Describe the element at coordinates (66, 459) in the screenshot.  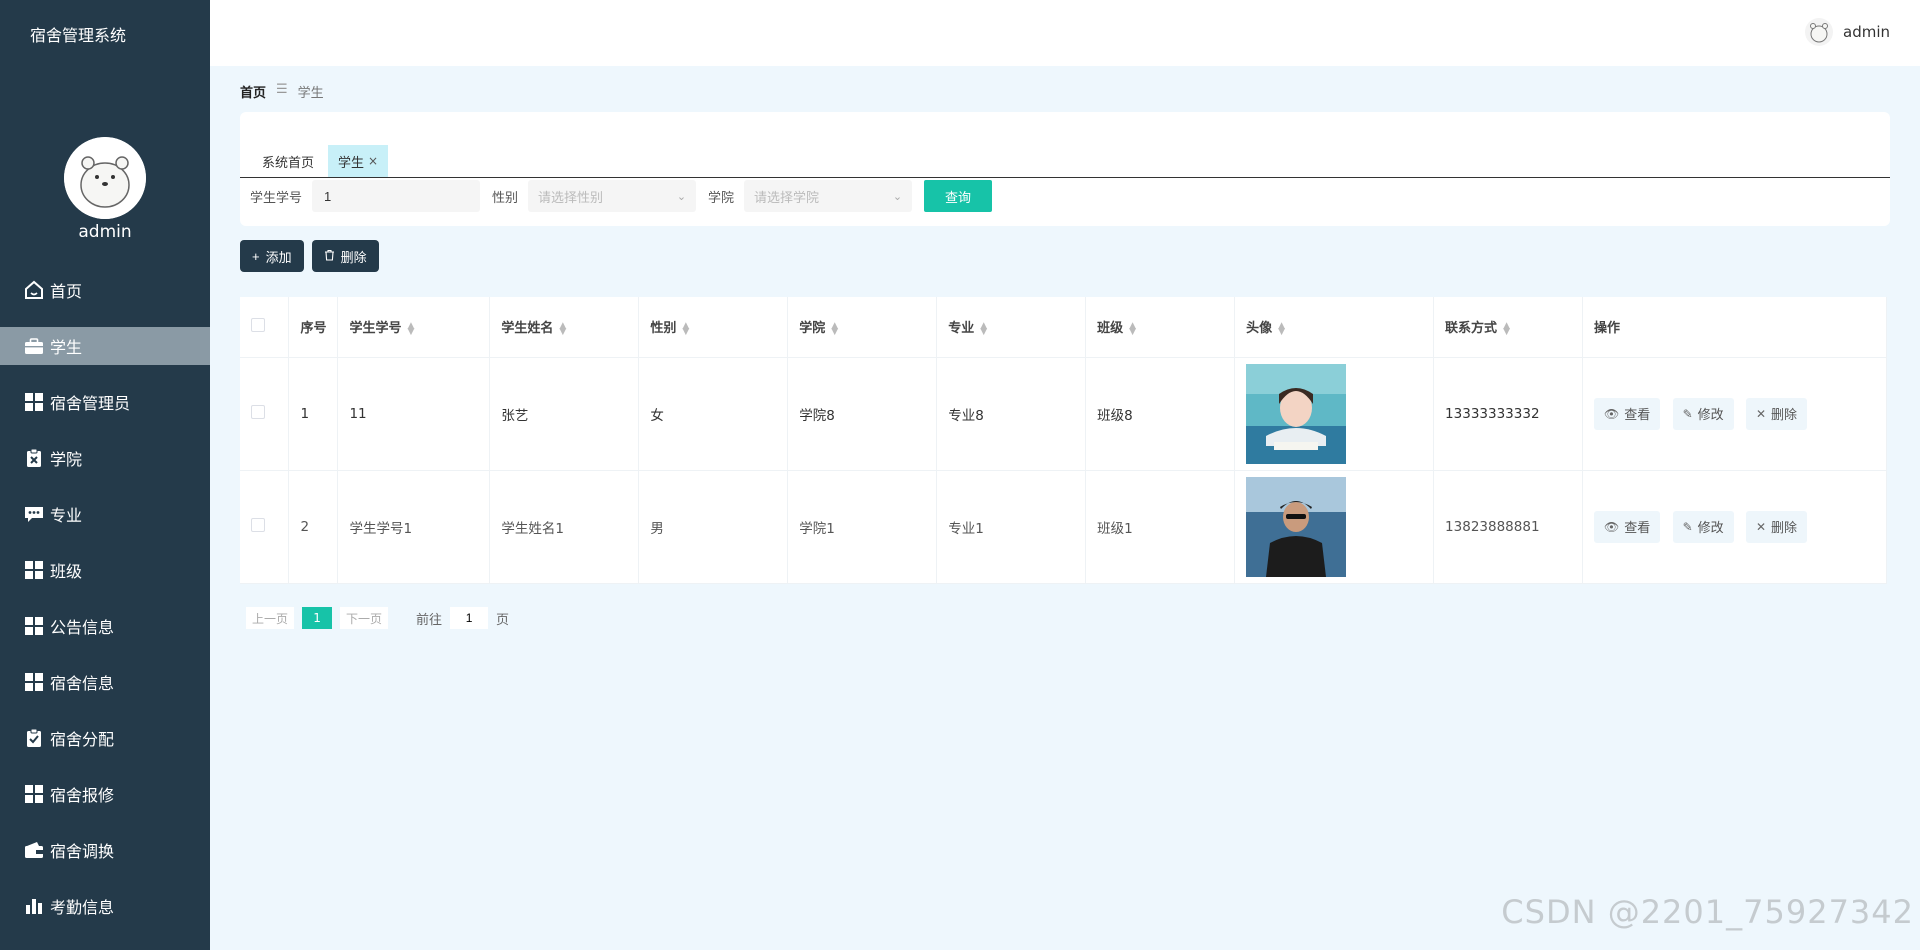
I see `sidebar-item-label: 学院` at that location.